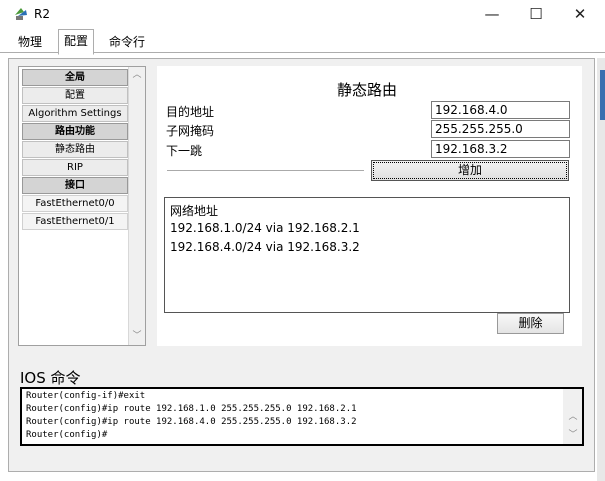 Image resolution: width=605 pixels, height=481 pixels. Describe the element at coordinates (492, 15) in the screenshot. I see `minimize-button: —` at that location.